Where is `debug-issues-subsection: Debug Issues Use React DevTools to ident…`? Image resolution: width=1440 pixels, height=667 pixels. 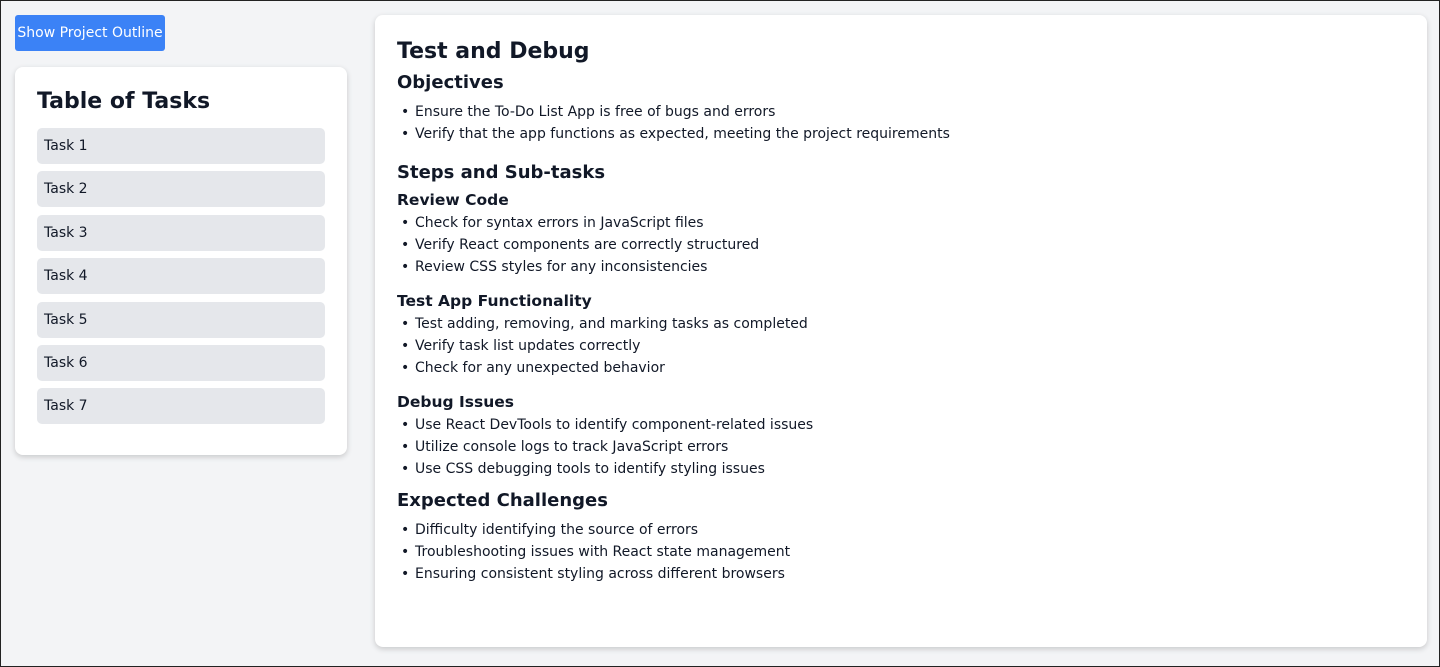
debug-issues-subsection: Debug Issues Use React DevTools to ident… is located at coordinates (901, 436).